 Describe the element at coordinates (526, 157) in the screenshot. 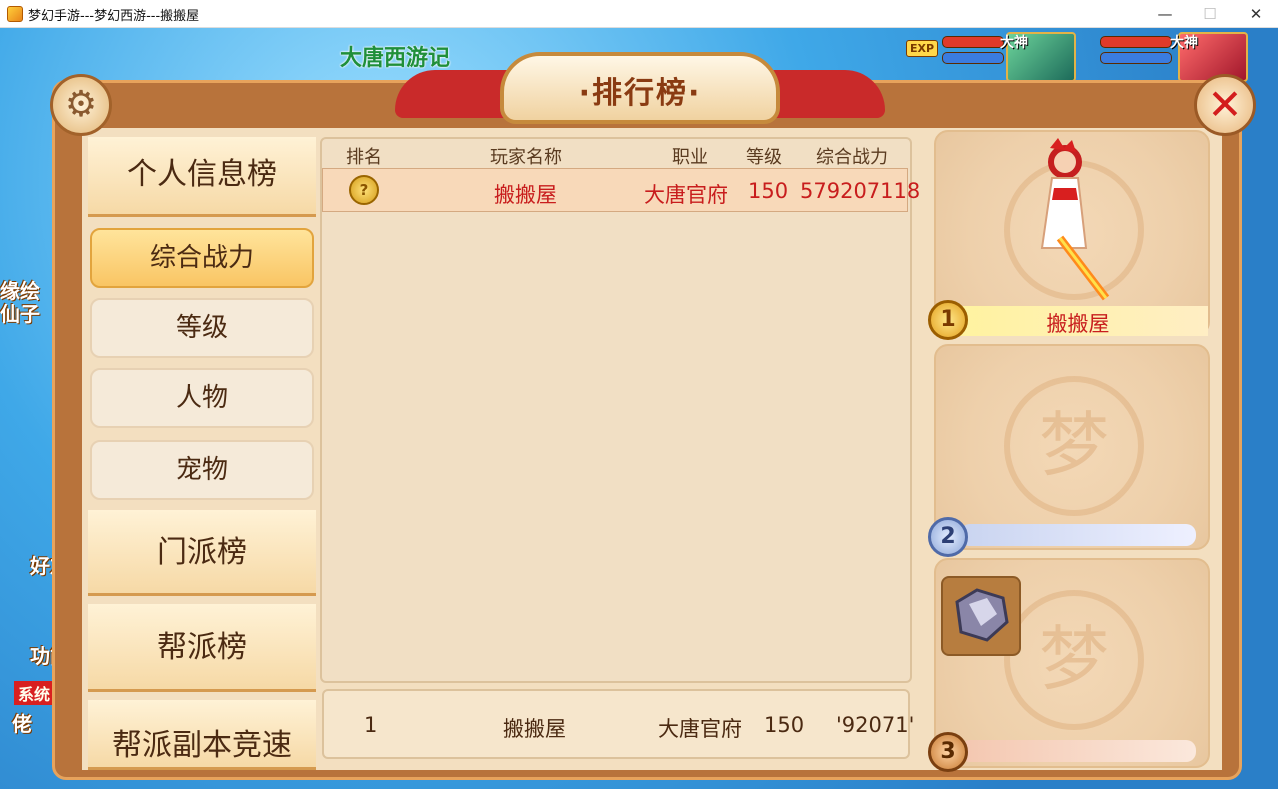

I see `header-player-name: 玩家名称` at that location.